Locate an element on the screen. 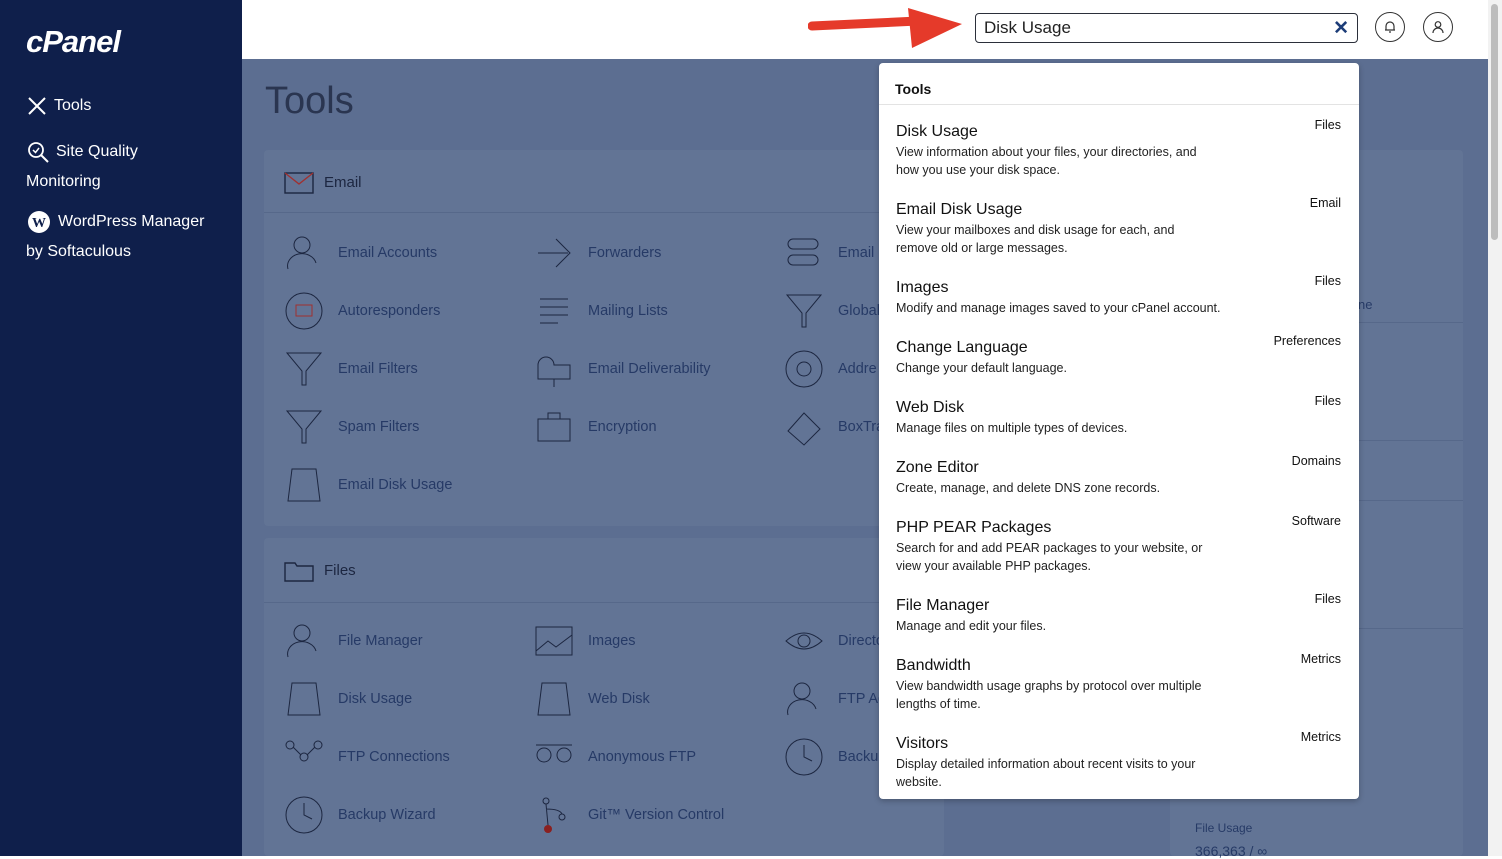 Image resolution: width=1502 pixels, height=859 pixels. svg-text: W is located at coordinates (39, 223).